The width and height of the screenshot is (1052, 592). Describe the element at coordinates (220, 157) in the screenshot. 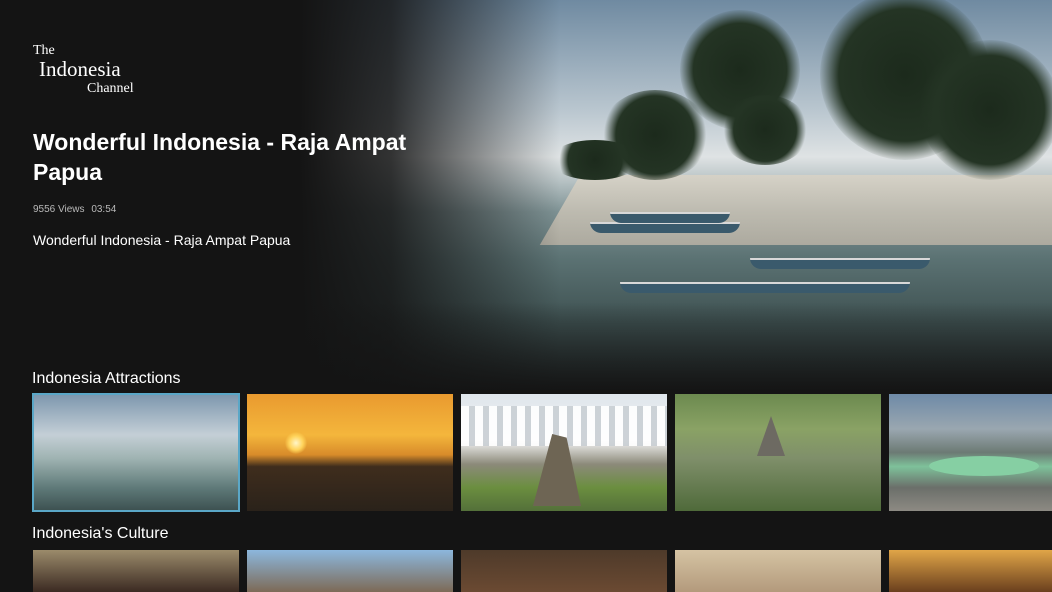

I see `featured-title: Wonderful Indonesia - Raja Ampat Papua` at that location.